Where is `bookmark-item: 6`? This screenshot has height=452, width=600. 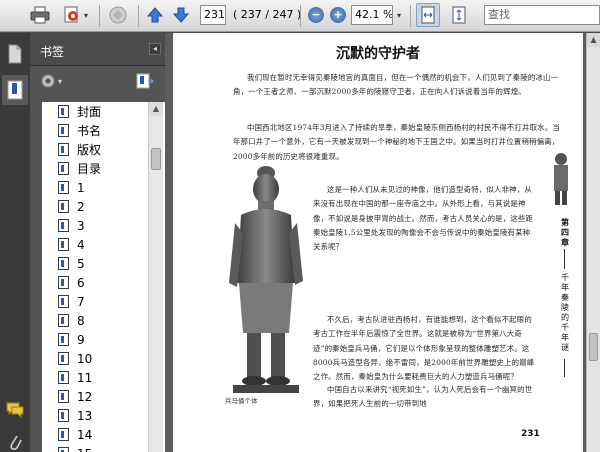 bookmark-item: 6 is located at coordinates (97, 282).